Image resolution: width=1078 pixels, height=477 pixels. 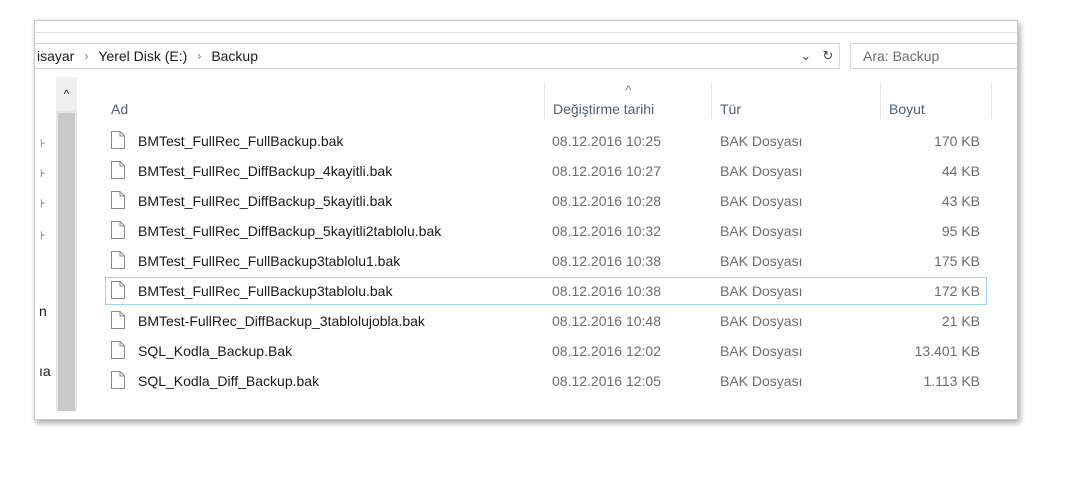 What do you see at coordinates (265, 291) in the screenshot?
I see `file-name: BMTest_FullRec_FullBackup3tablolu.bak` at bounding box center [265, 291].